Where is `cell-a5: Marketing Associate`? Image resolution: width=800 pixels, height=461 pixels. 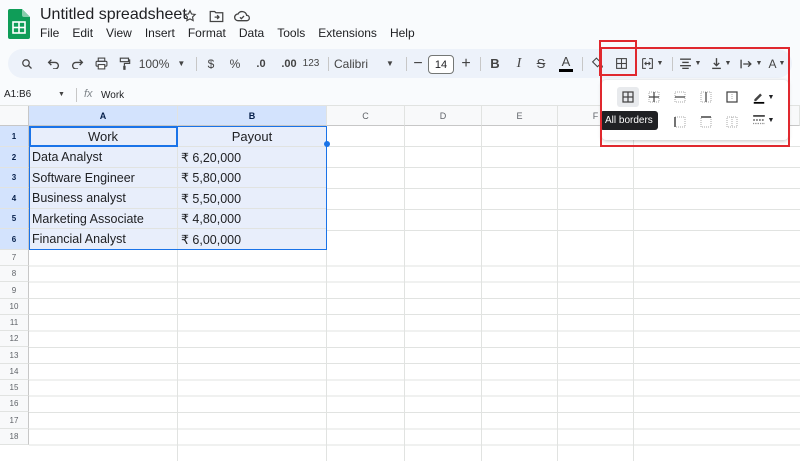
cell-a5: Marketing Associate is located at coordinates (103, 219).